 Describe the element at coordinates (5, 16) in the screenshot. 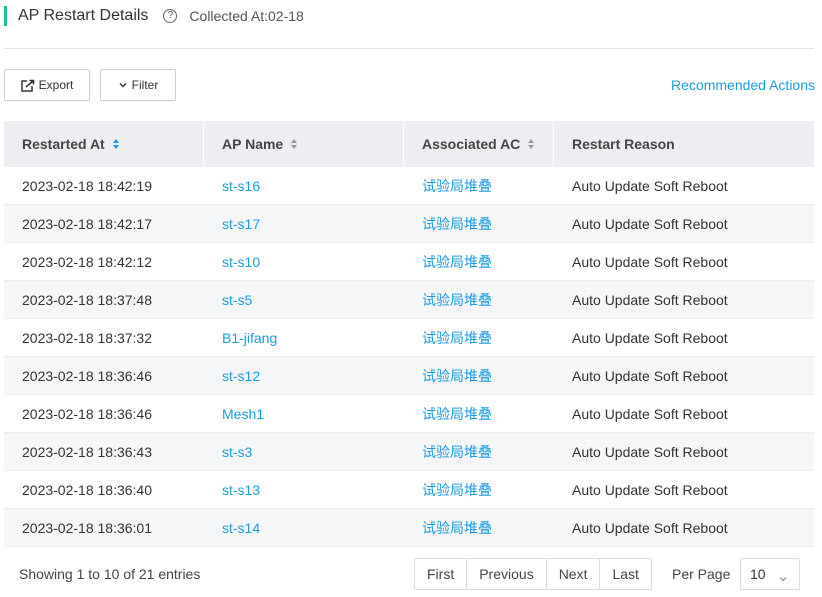

I see `title-accent-bar` at that location.